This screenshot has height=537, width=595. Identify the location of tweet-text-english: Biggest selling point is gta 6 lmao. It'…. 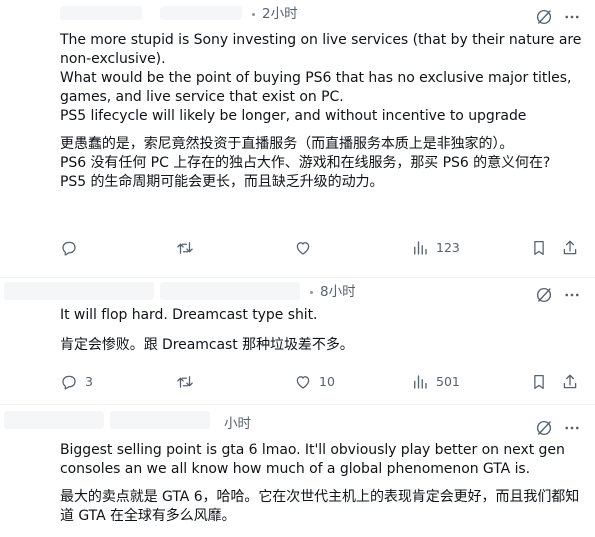
(315, 459).